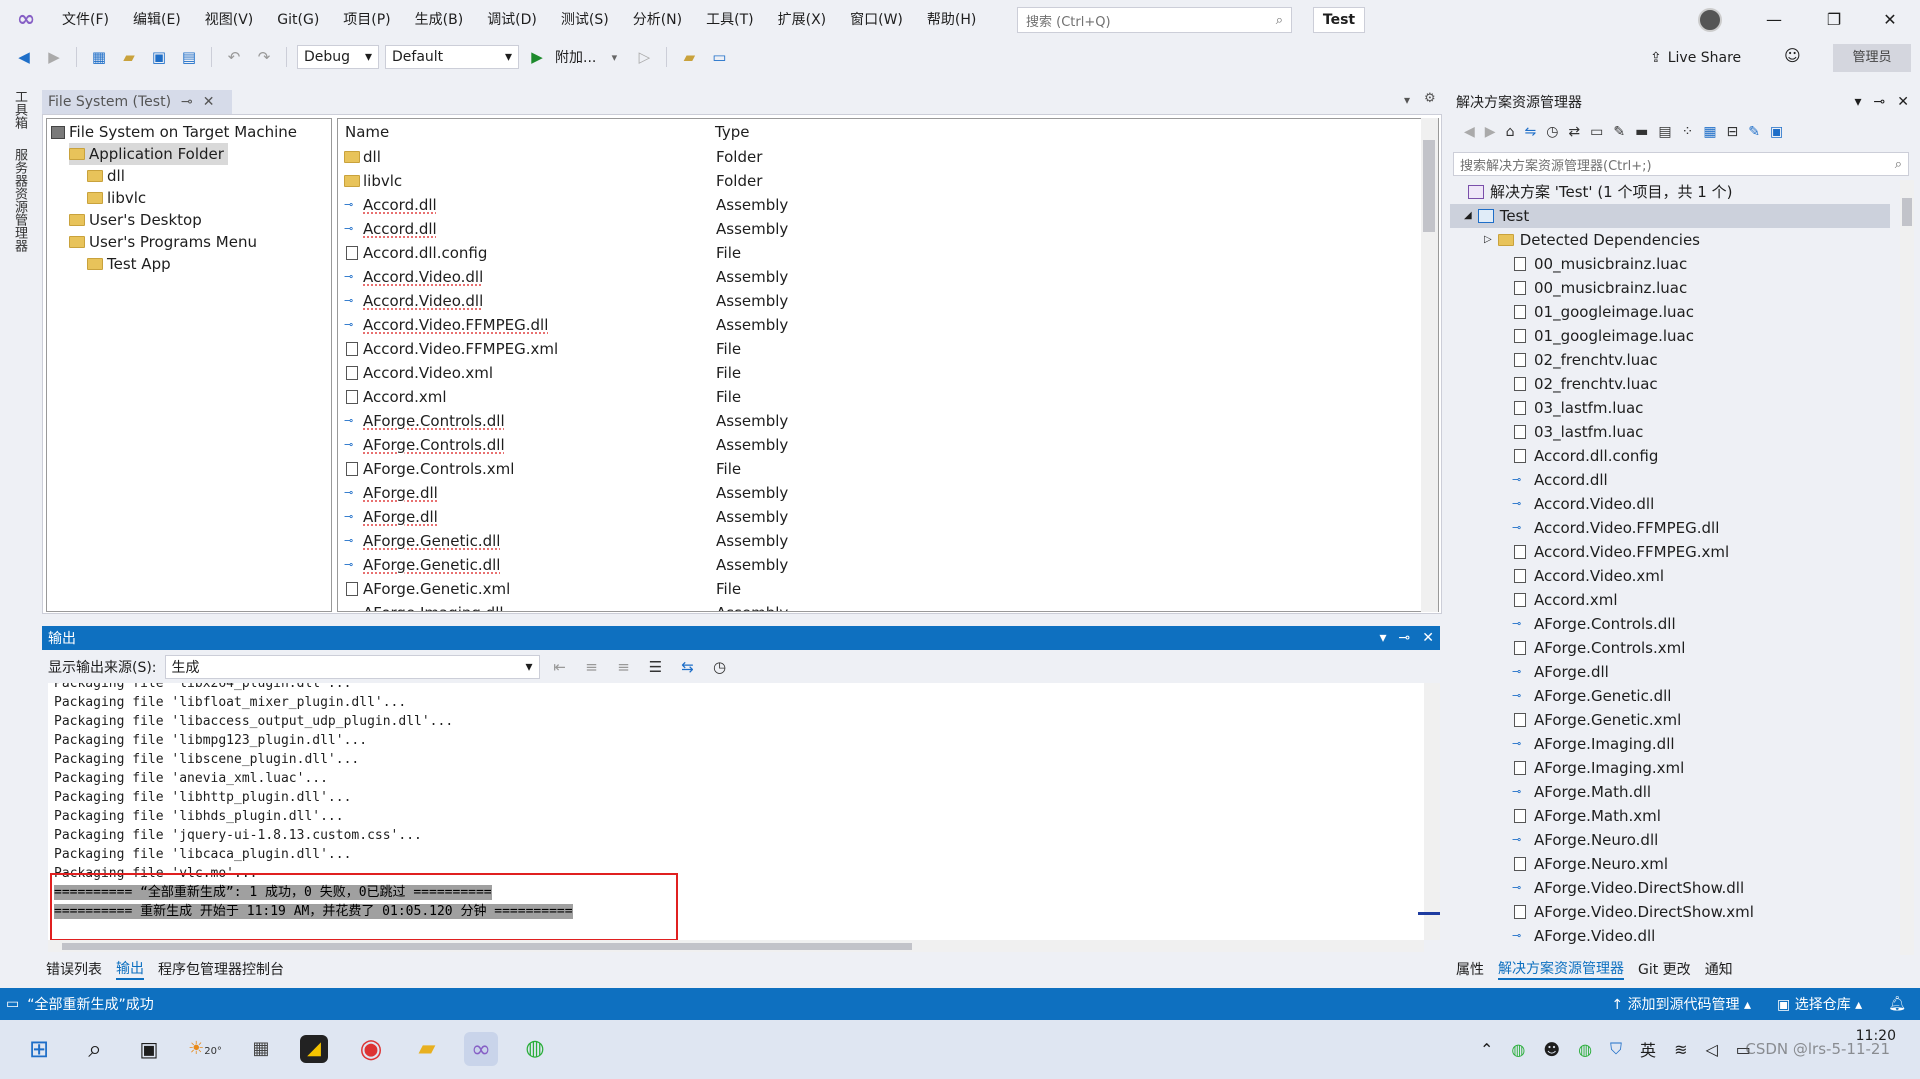 The height and width of the screenshot is (1079, 1920). I want to click on solution-item: ⊸ Accord.dll, so click(1560, 480).